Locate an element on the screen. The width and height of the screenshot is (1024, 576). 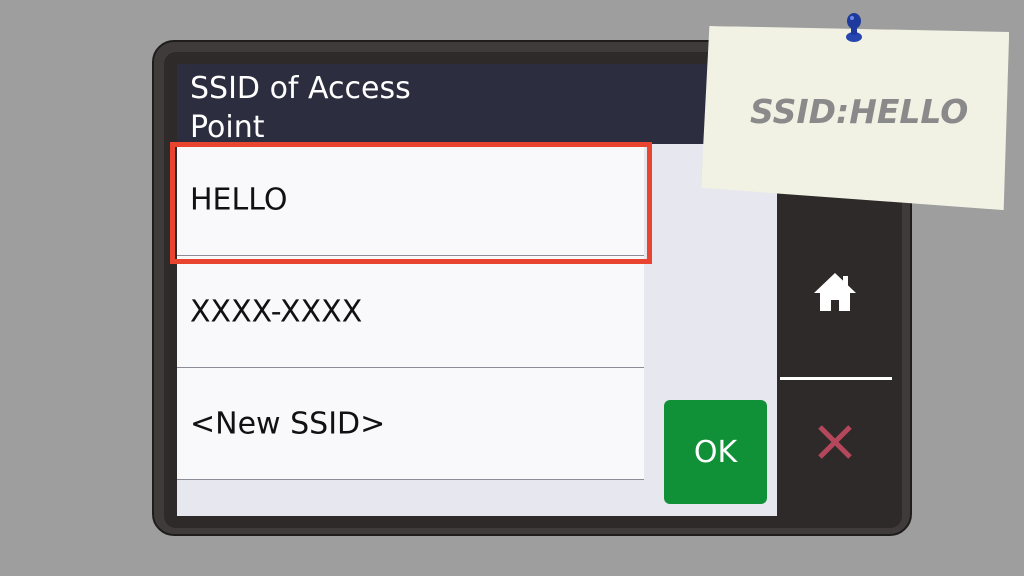
home-icon is located at coordinates (835, 294).